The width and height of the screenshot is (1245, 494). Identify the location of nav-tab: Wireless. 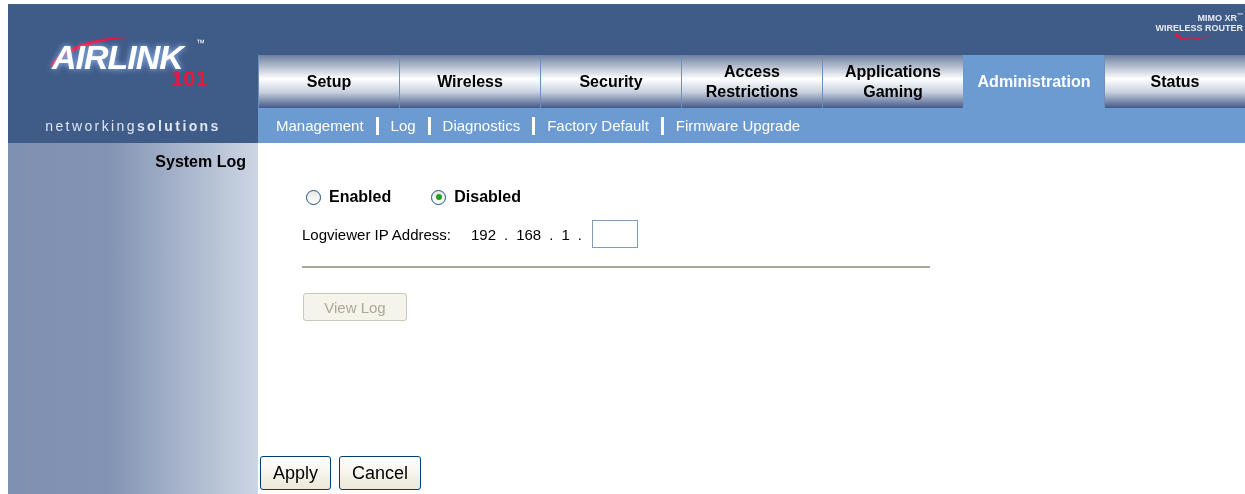
(469, 81).